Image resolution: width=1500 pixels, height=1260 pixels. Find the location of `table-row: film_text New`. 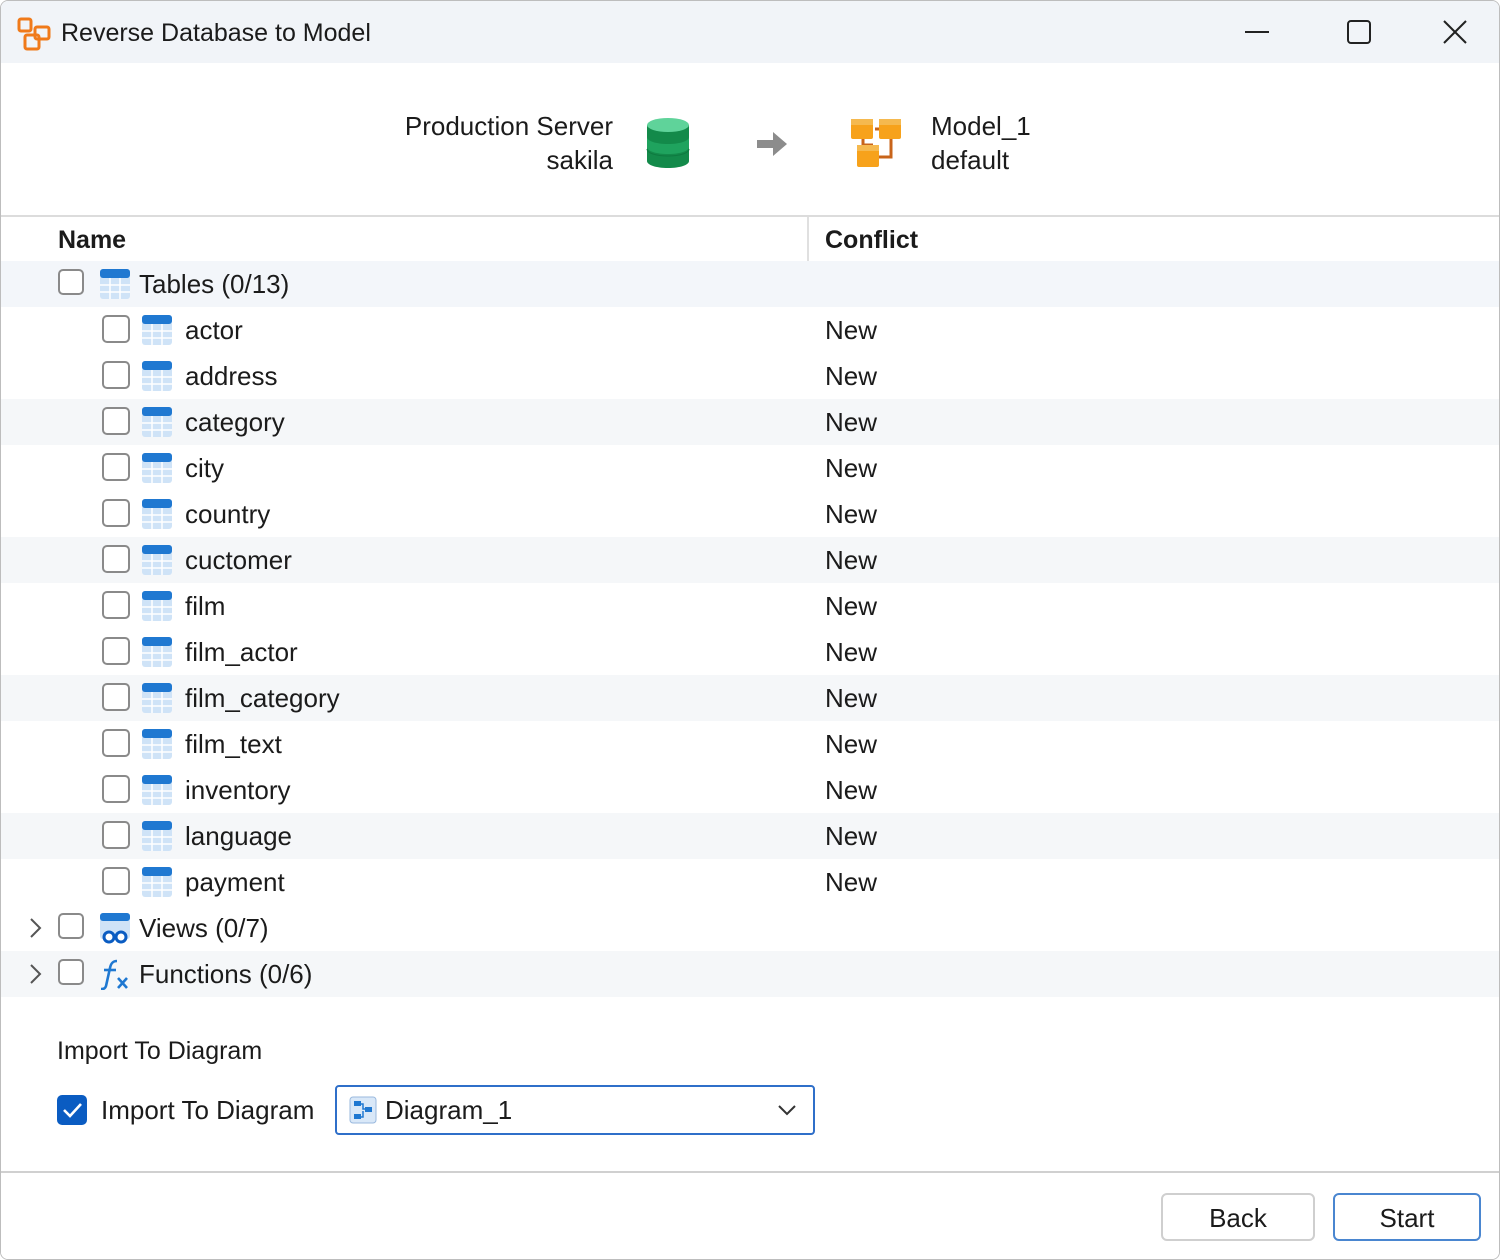

table-row: film_text New is located at coordinates (750, 744).